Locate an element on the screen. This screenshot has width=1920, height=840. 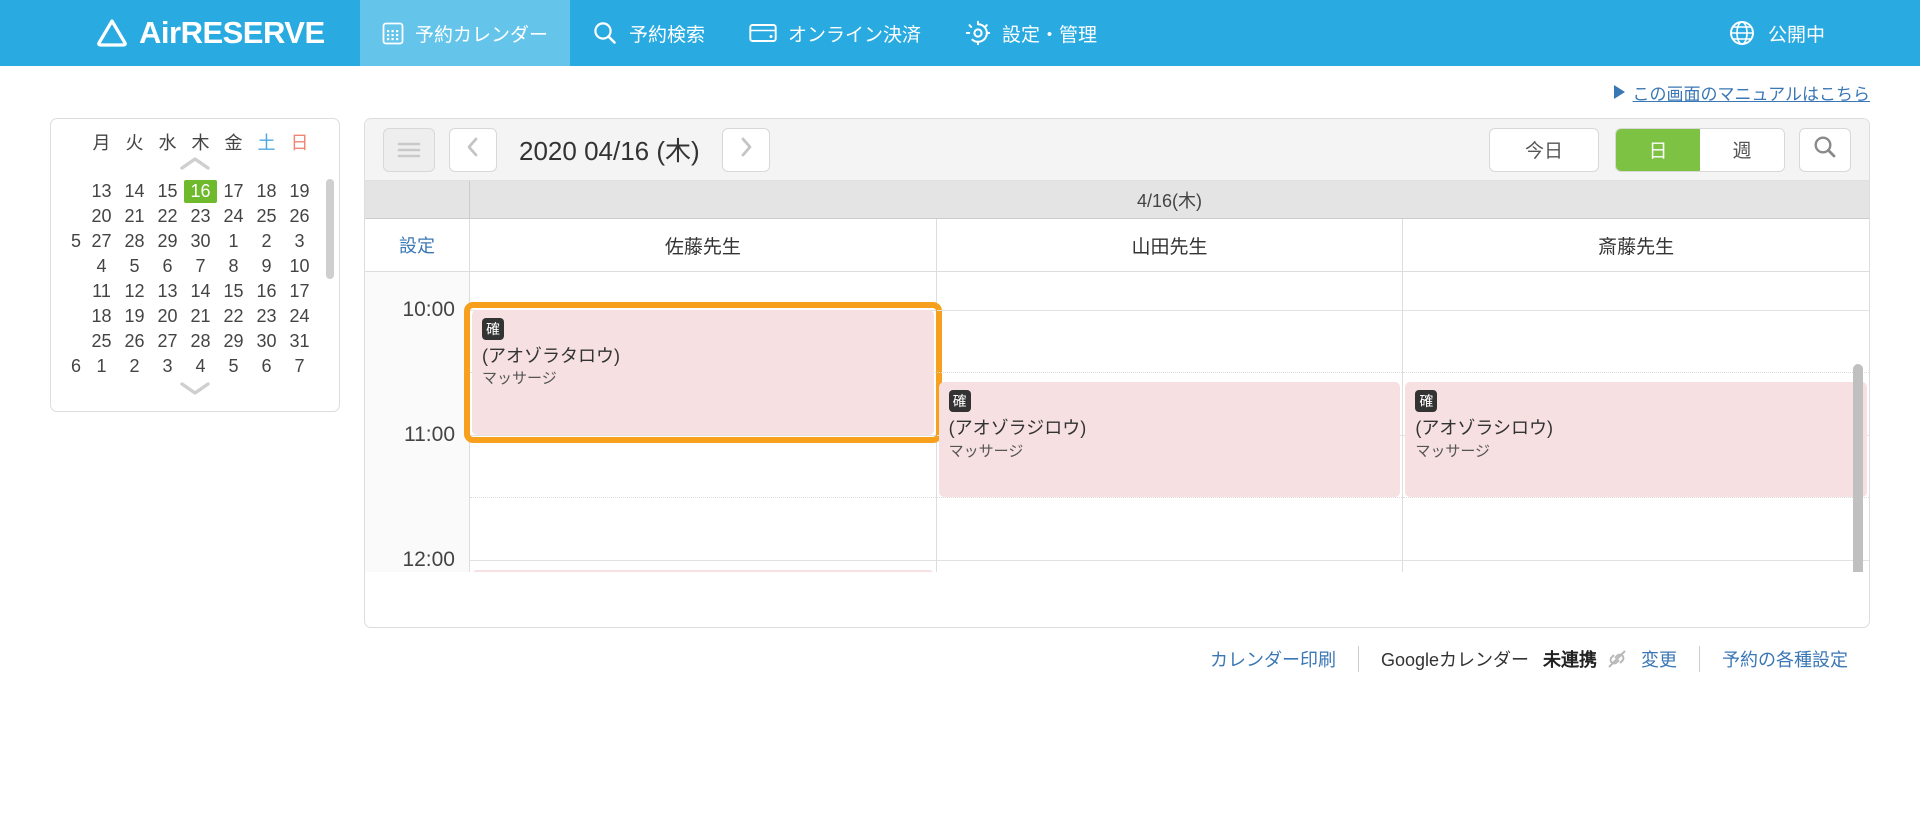
dow-fri: 金 is located at coordinates (233, 143).